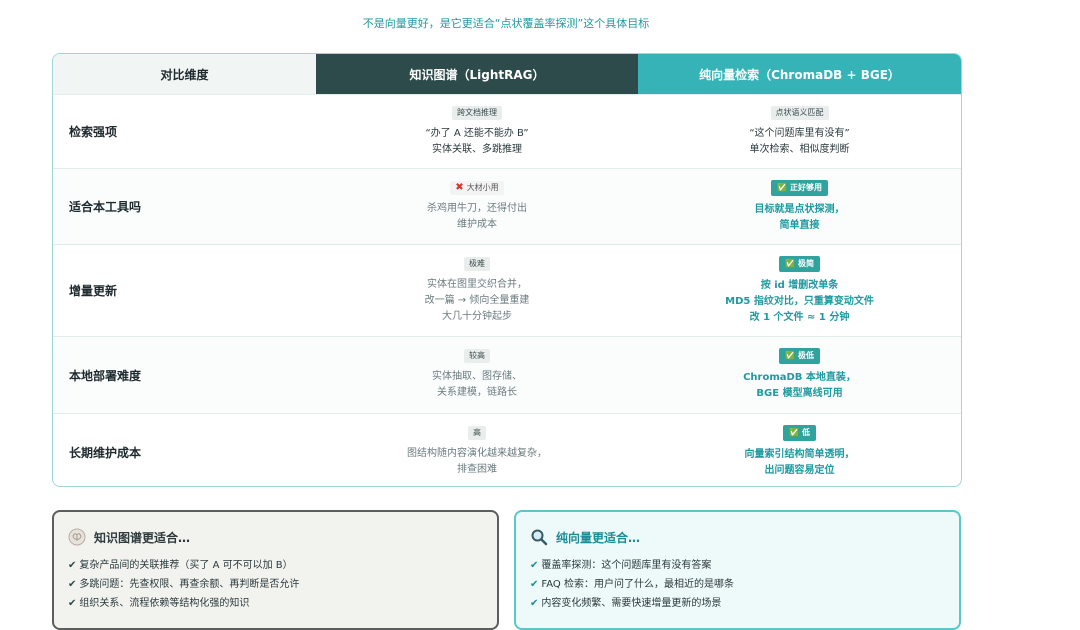  What do you see at coordinates (477, 112) in the screenshot?
I see `kg-tag: 跨文档推理` at bounding box center [477, 112].